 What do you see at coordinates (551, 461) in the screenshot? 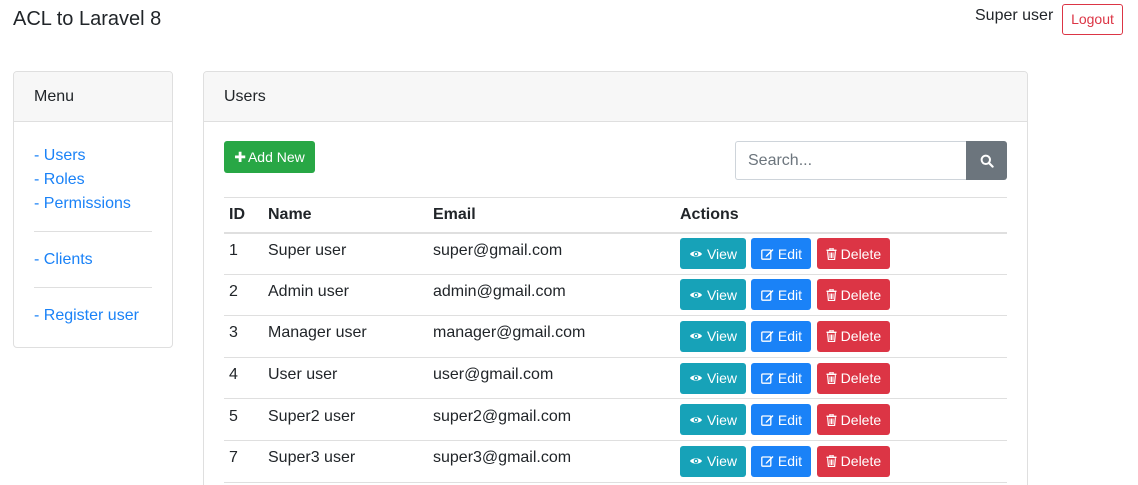
I see `cell-email: super3@gmail.com` at bounding box center [551, 461].